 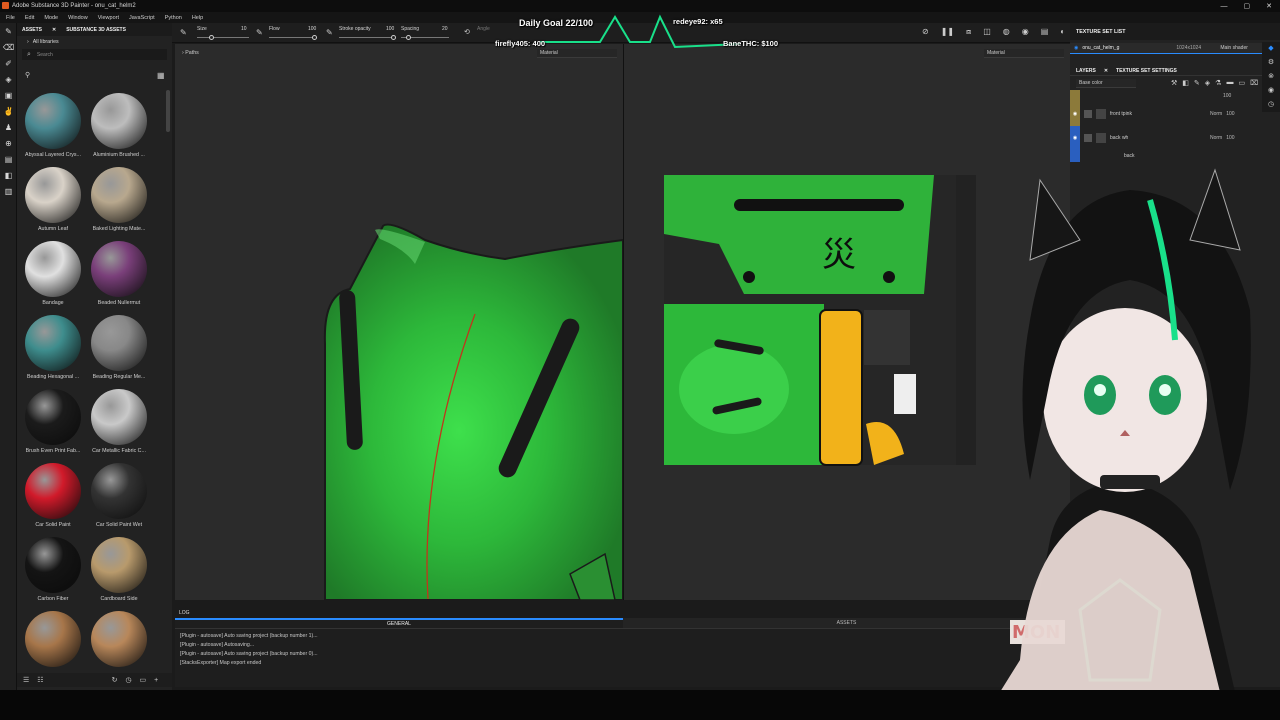 What do you see at coordinates (1086, 71) in the screenshot?
I see `tab-layers: LAYERS` at bounding box center [1086, 71].